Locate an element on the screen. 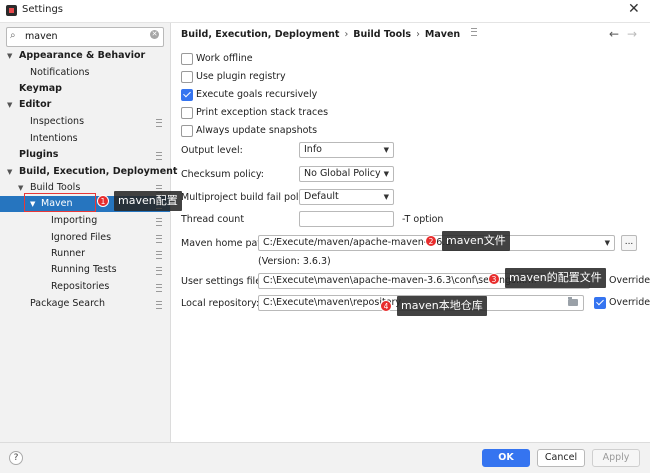 This screenshot has height=473, width=650. sidebar-item-editor: ▼ Editor is located at coordinates (85, 105).